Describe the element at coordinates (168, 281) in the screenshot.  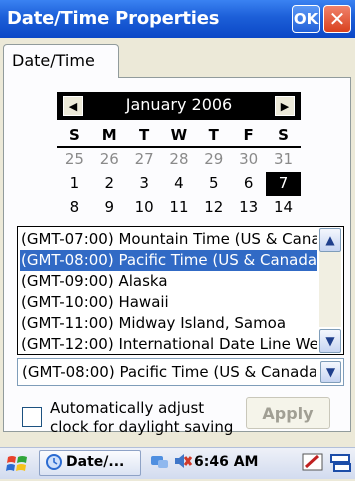
I see `timezone-option: (GMT-09:00) Alaska` at that location.